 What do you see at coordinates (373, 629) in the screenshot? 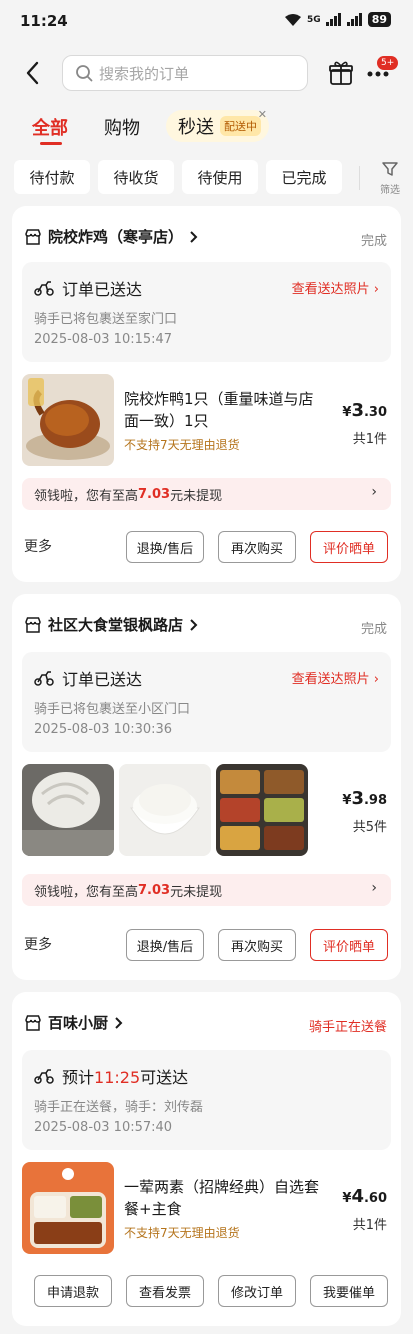
I see `order-status: 完成` at bounding box center [373, 629].